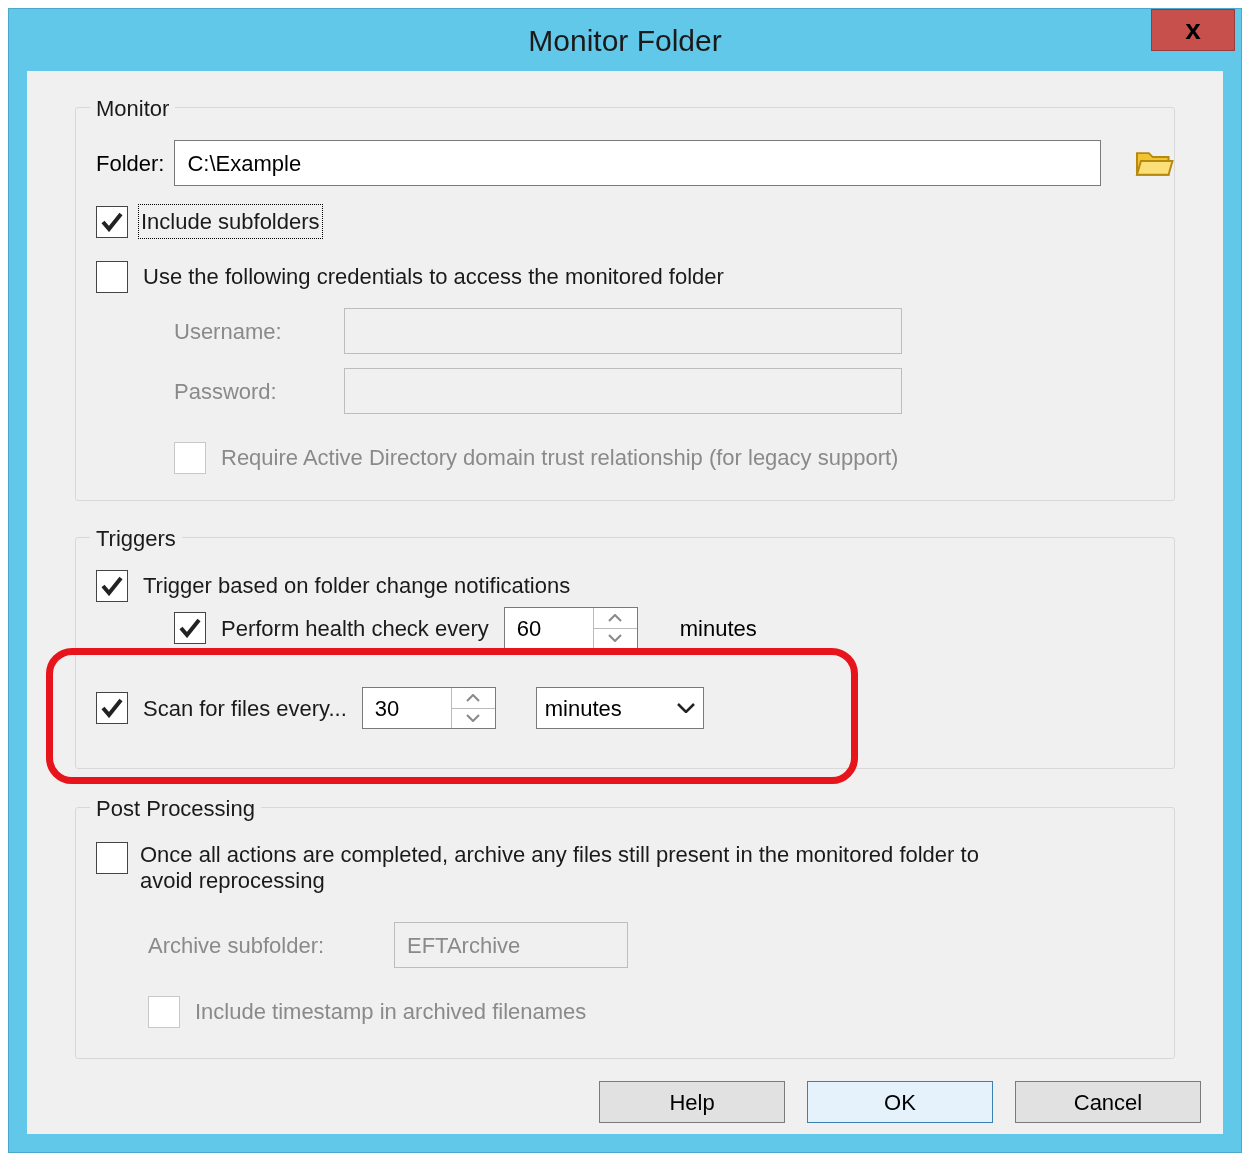  What do you see at coordinates (560, 868) in the screenshot?
I see `checkbox-label: Once all actions are completed, archive any files still present in the monitored folder to avoid reprocessing` at bounding box center [560, 868].